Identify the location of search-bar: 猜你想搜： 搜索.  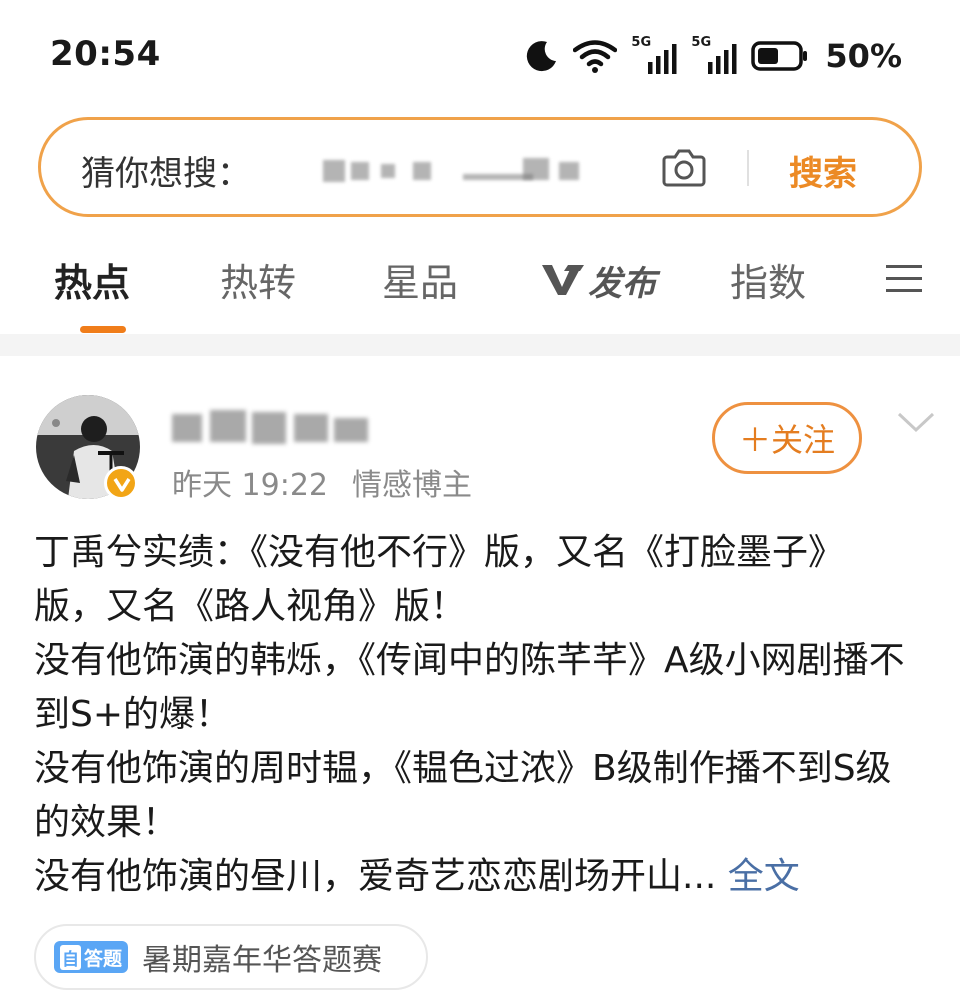
(480, 167).